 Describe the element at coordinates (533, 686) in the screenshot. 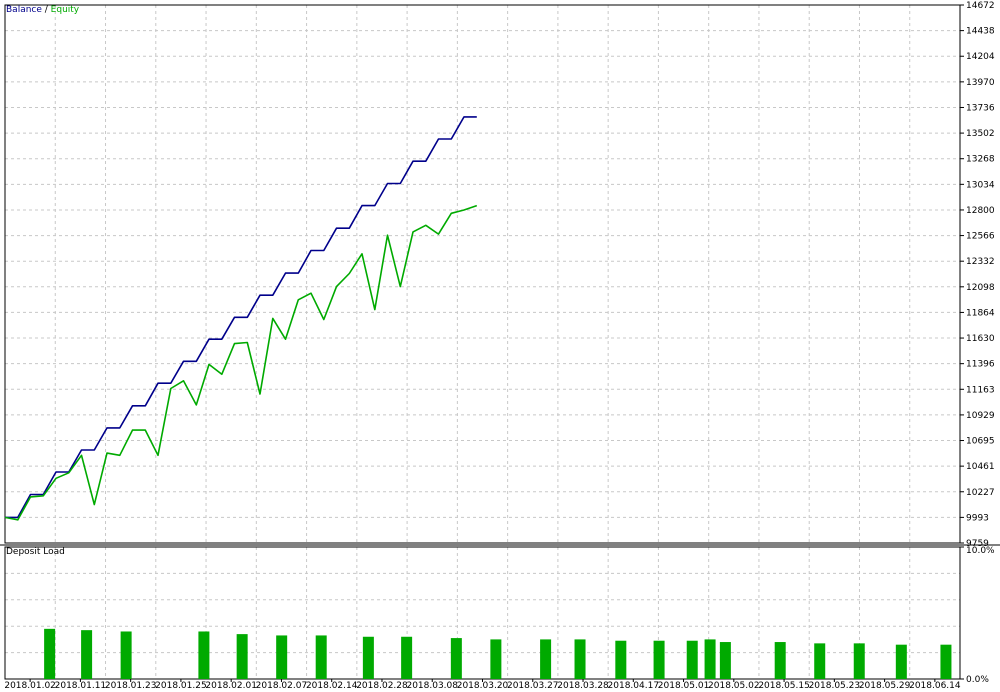

I see `x-tick-label: 2018.03.27` at that location.